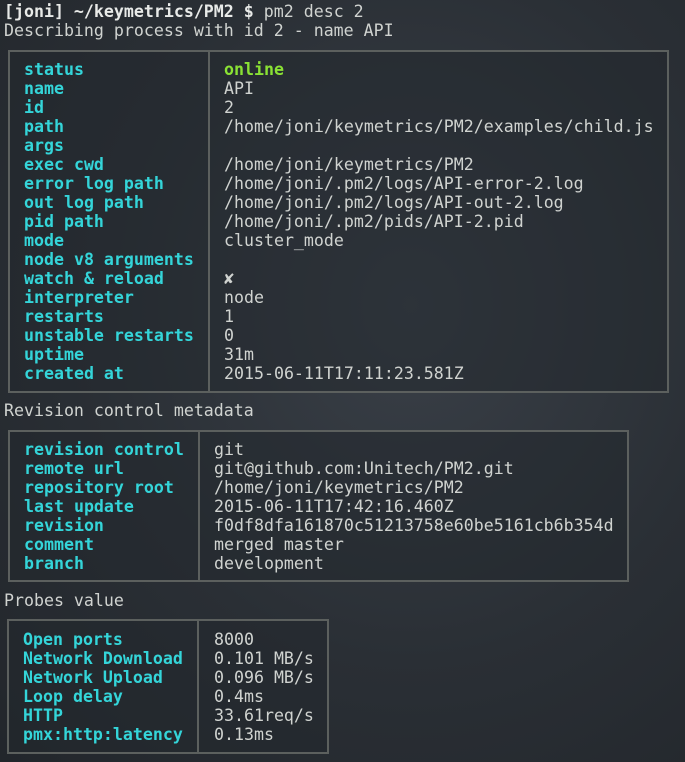 The image size is (685, 762). I want to click on probe-key: Network Upload, so click(93, 677).